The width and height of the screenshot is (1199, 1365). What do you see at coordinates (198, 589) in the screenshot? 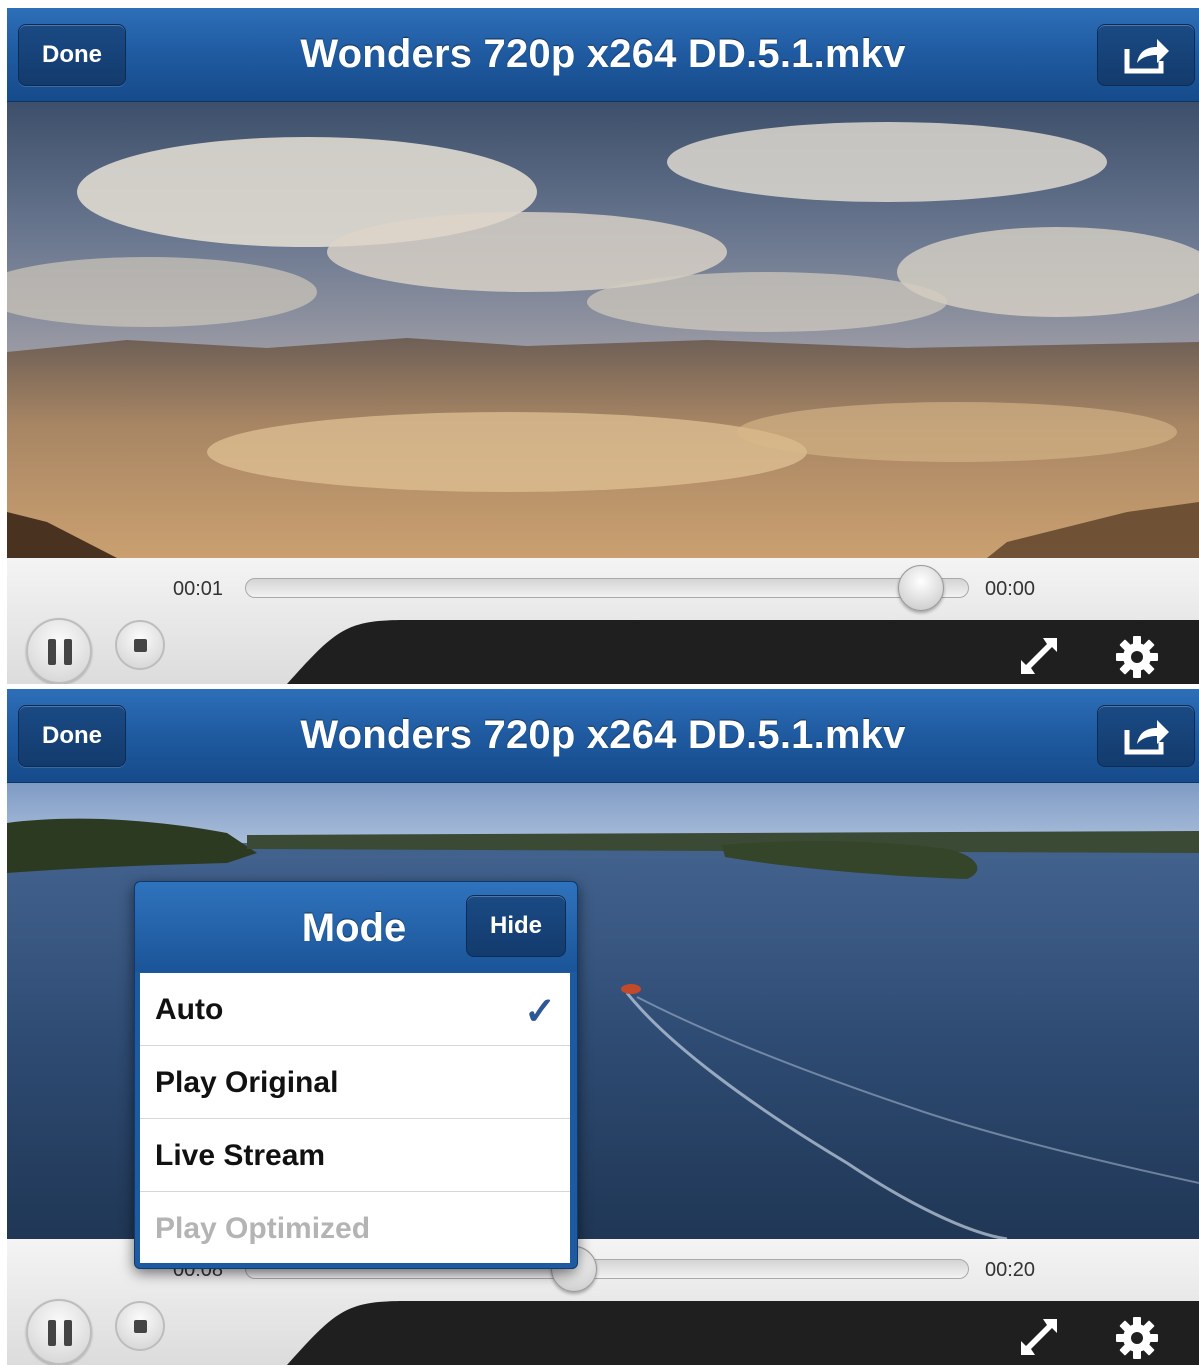
I see `elapsed-time: 00:01` at bounding box center [198, 589].